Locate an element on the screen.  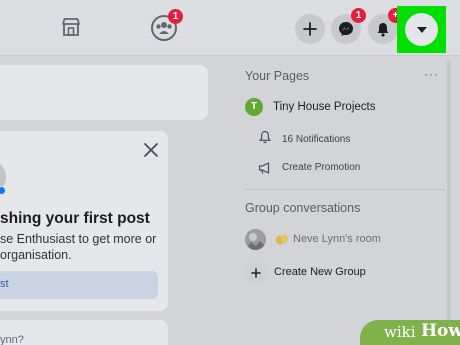
bell-outline-icon is located at coordinates (265, 137).